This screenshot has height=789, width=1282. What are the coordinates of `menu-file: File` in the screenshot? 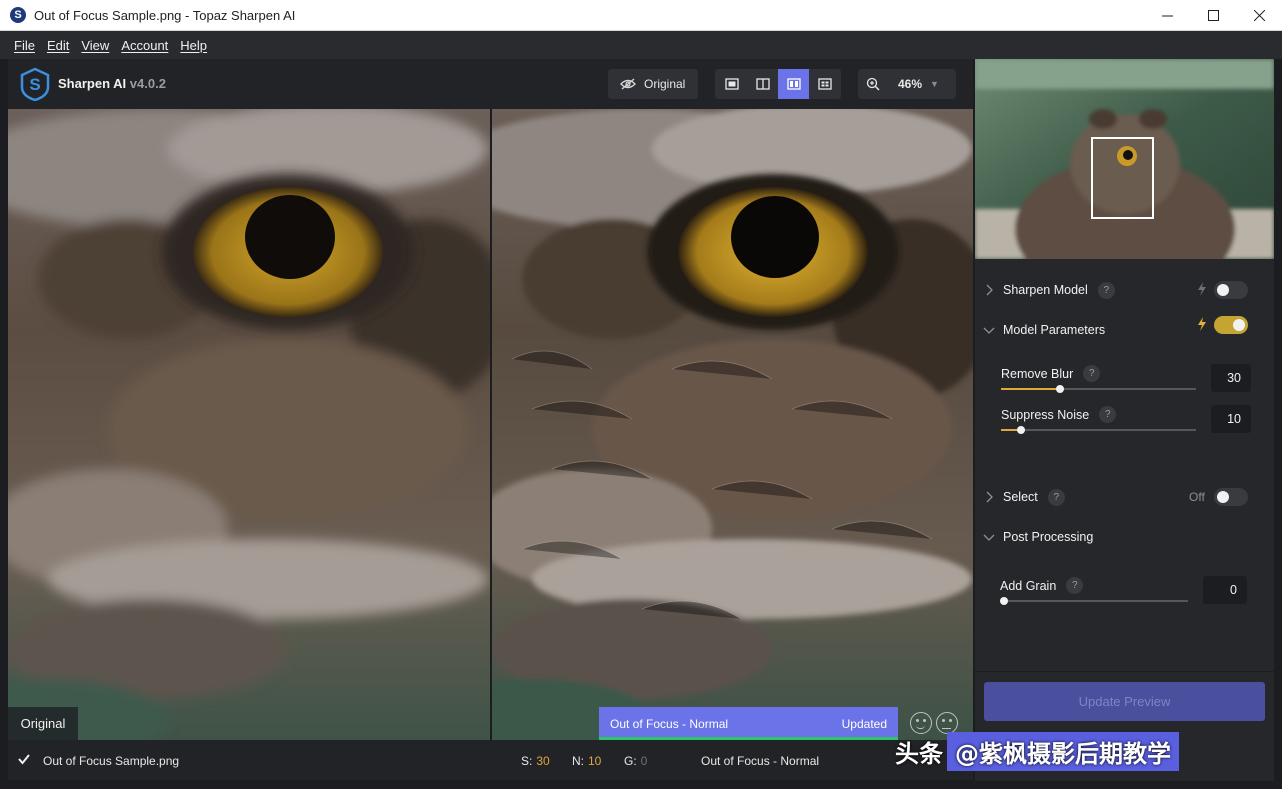 It's located at (24, 45).